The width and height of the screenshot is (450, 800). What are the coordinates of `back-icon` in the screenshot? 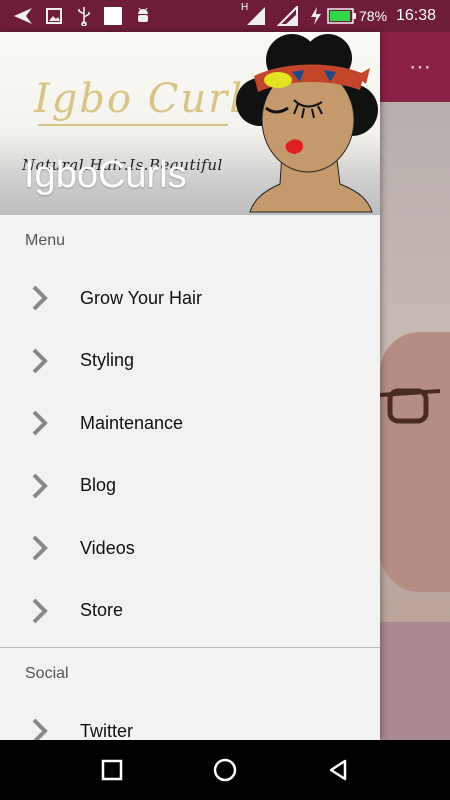 It's located at (338, 770).